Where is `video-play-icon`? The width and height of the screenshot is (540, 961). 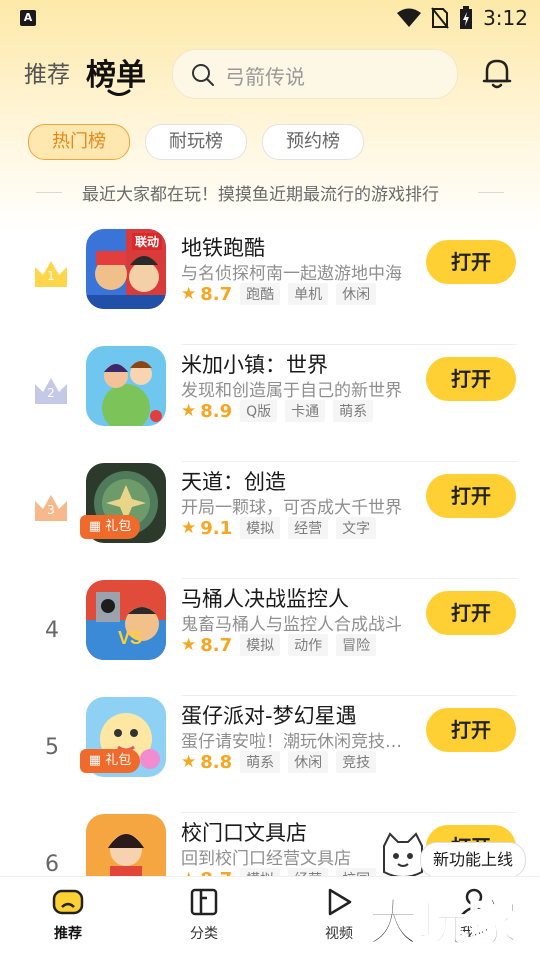
video-play-icon is located at coordinates (340, 902).